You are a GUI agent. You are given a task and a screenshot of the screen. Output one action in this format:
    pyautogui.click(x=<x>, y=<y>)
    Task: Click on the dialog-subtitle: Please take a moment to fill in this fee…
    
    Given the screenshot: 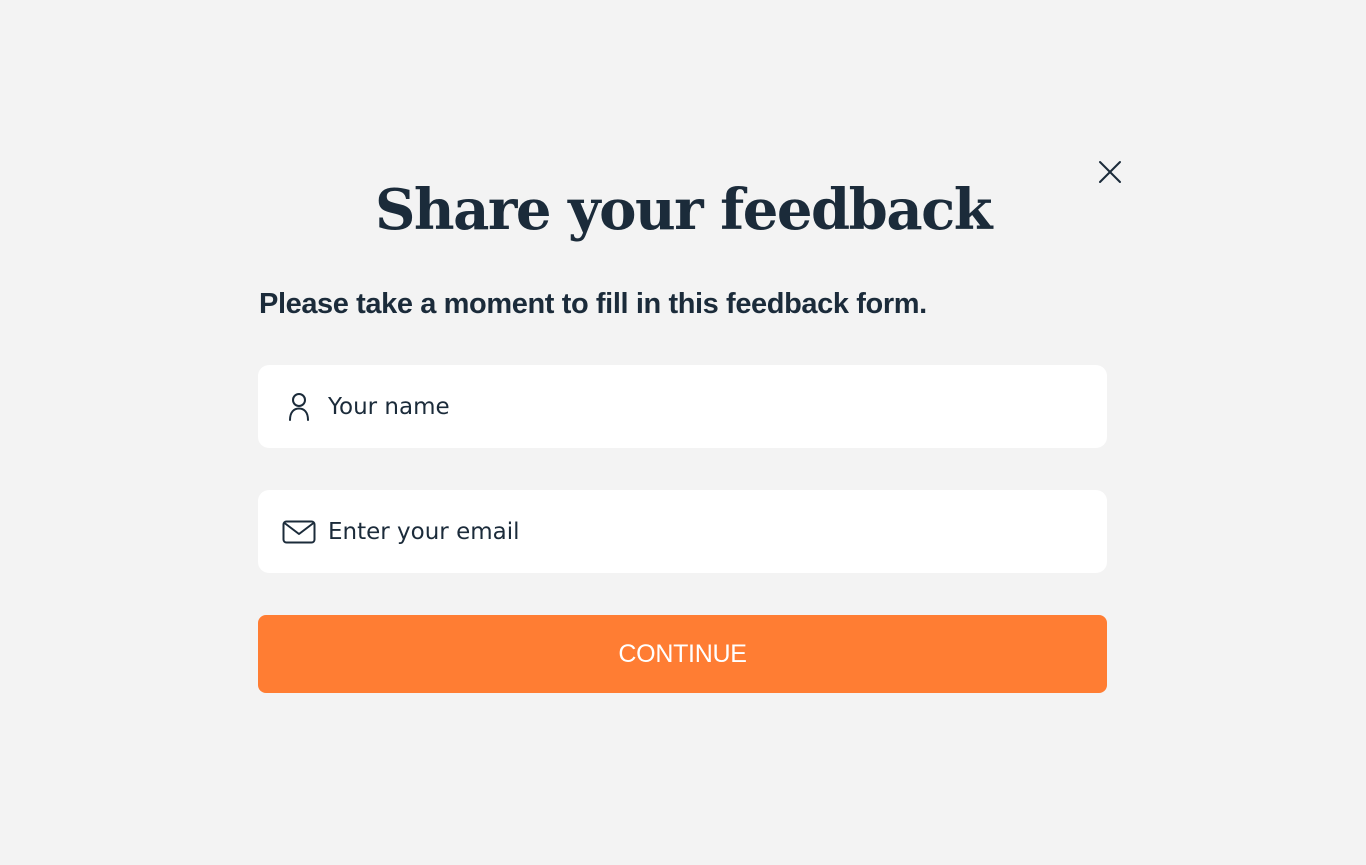 What is the action you would take?
    pyautogui.click(x=593, y=304)
    